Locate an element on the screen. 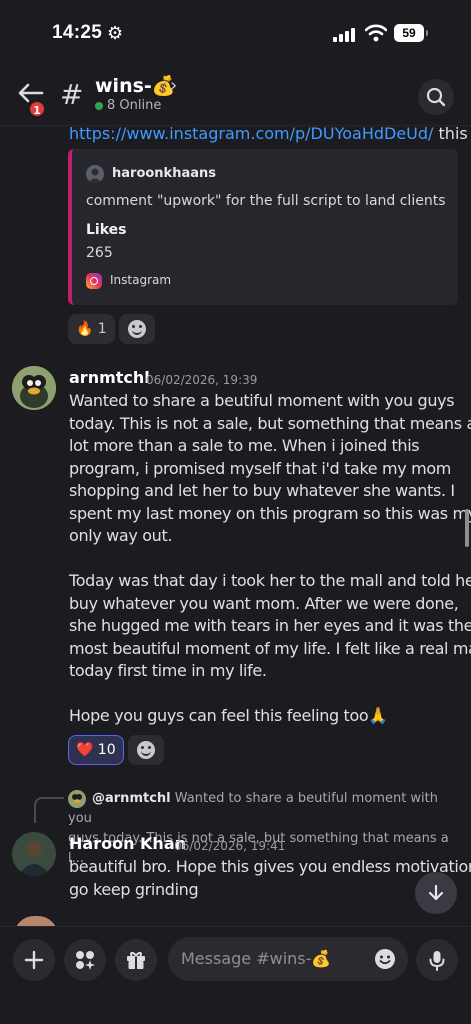 The image size is (471, 1024). wifi-icon is located at coordinates (376, 33).